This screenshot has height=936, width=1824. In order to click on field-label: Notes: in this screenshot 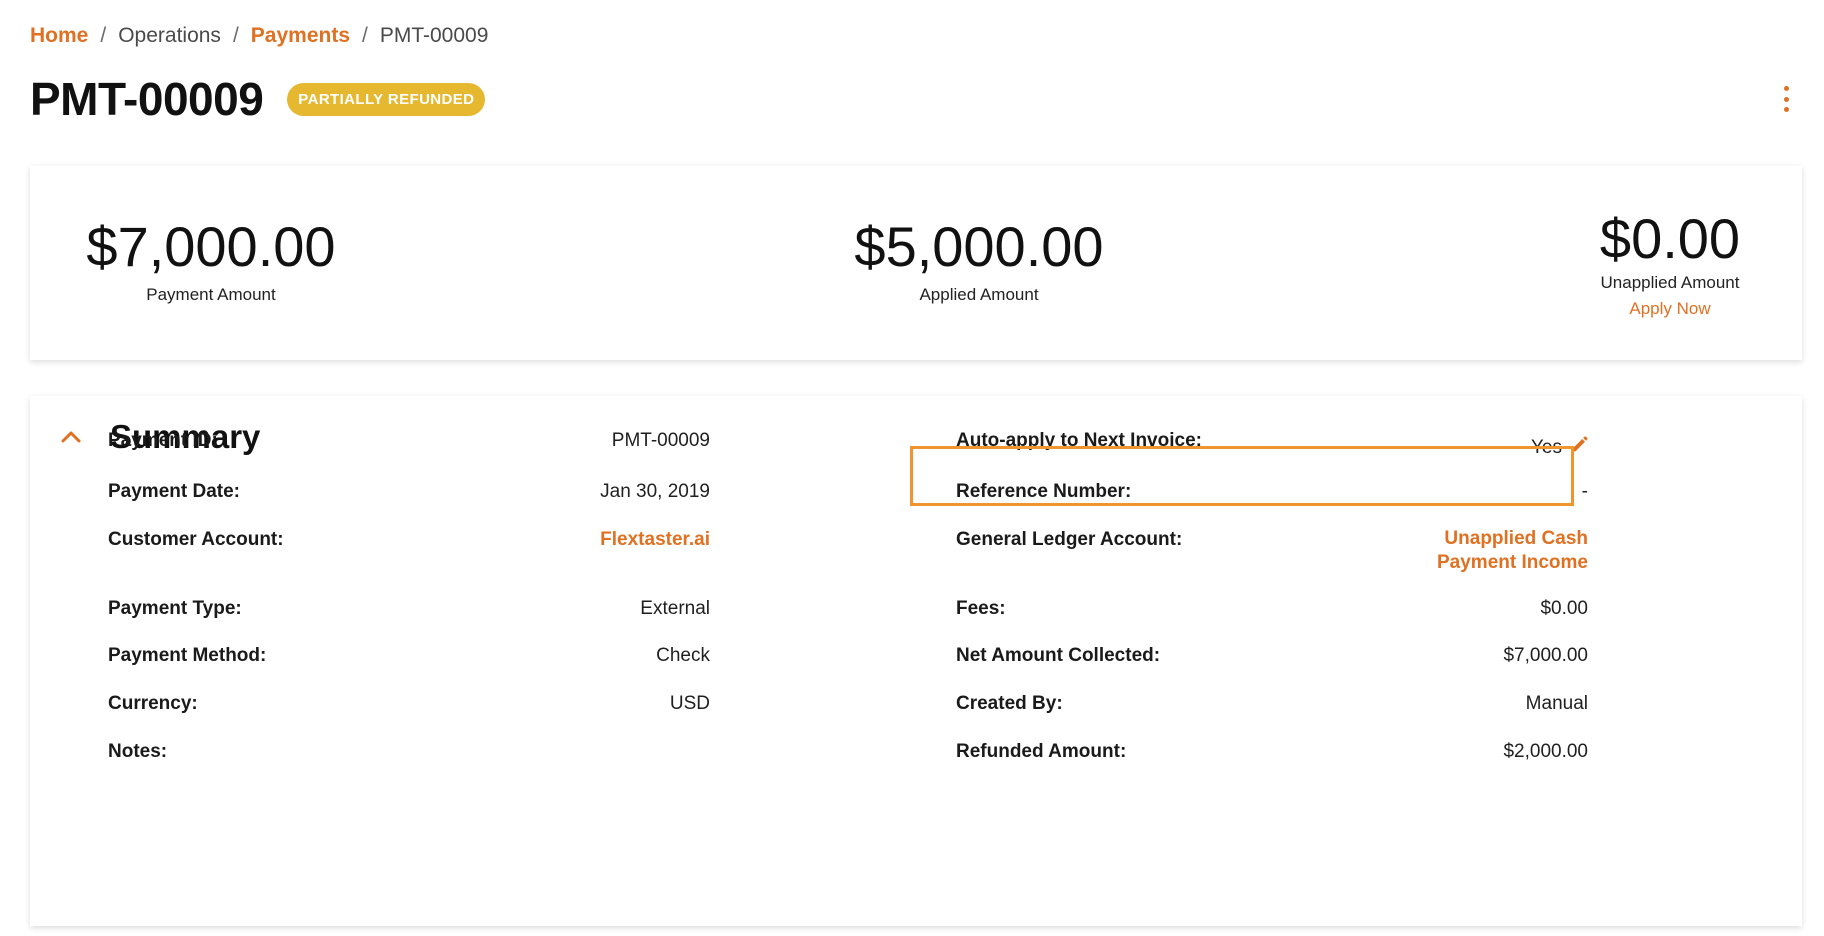, I will do `click(138, 751)`.